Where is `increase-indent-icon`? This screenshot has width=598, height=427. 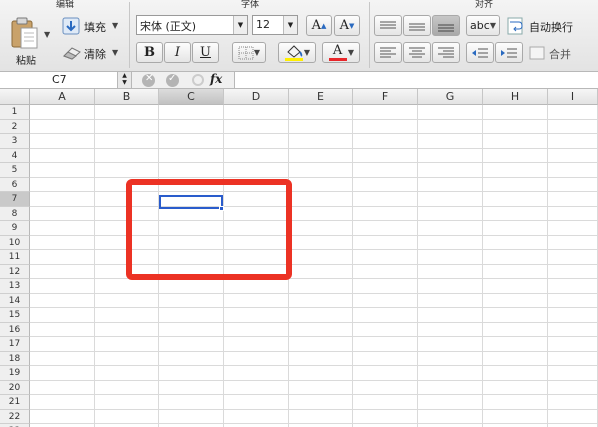
increase-indent-icon is located at coordinates (509, 52).